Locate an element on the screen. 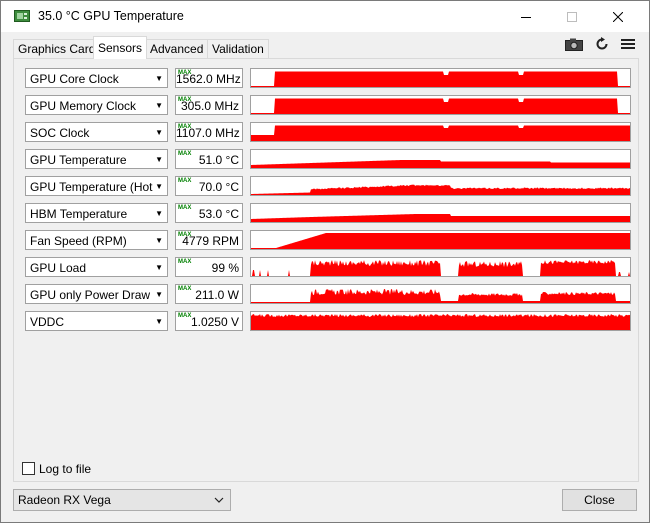 The height and width of the screenshot is (523, 650). sensor-row: SOC Clock ▼ MAX 1107.0 MHz is located at coordinates (331, 133).